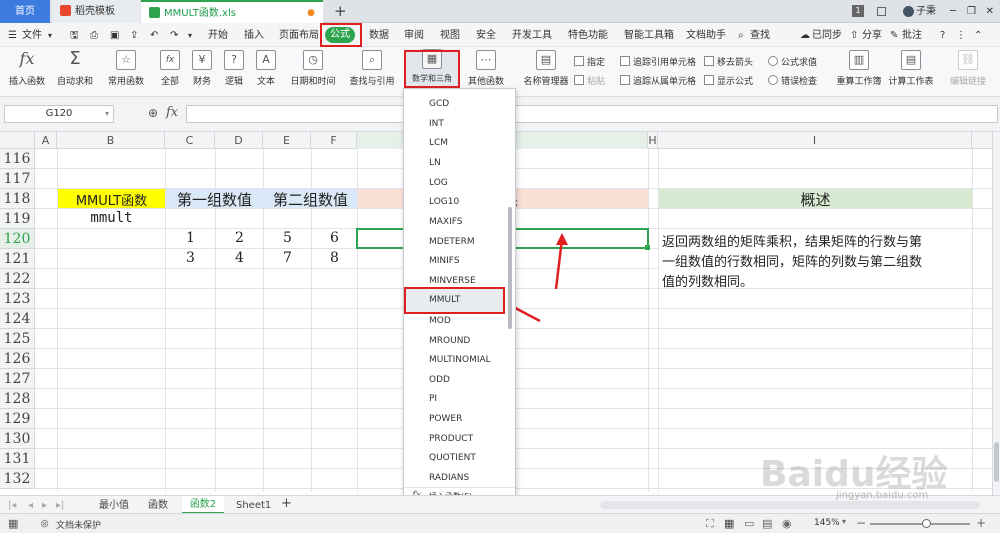 This screenshot has width=1000, height=533. What do you see at coordinates (439, 104) in the screenshot?
I see `fn-item-gcd: GCD` at bounding box center [439, 104].